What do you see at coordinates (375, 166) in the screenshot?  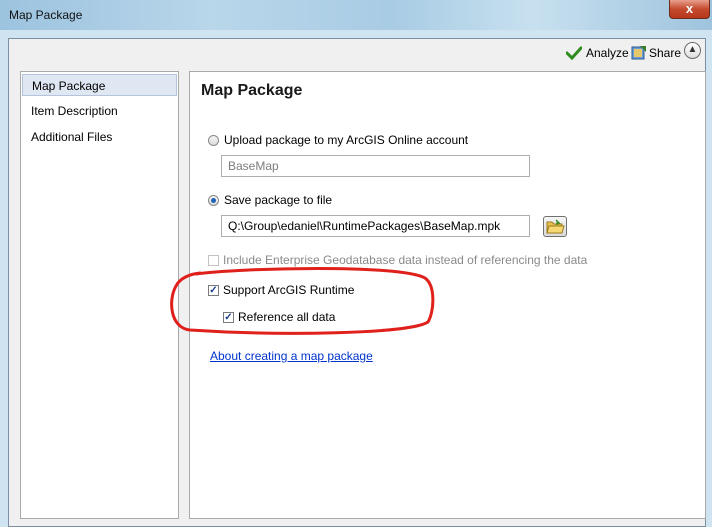 I see `upload-name-input: BaseMap` at bounding box center [375, 166].